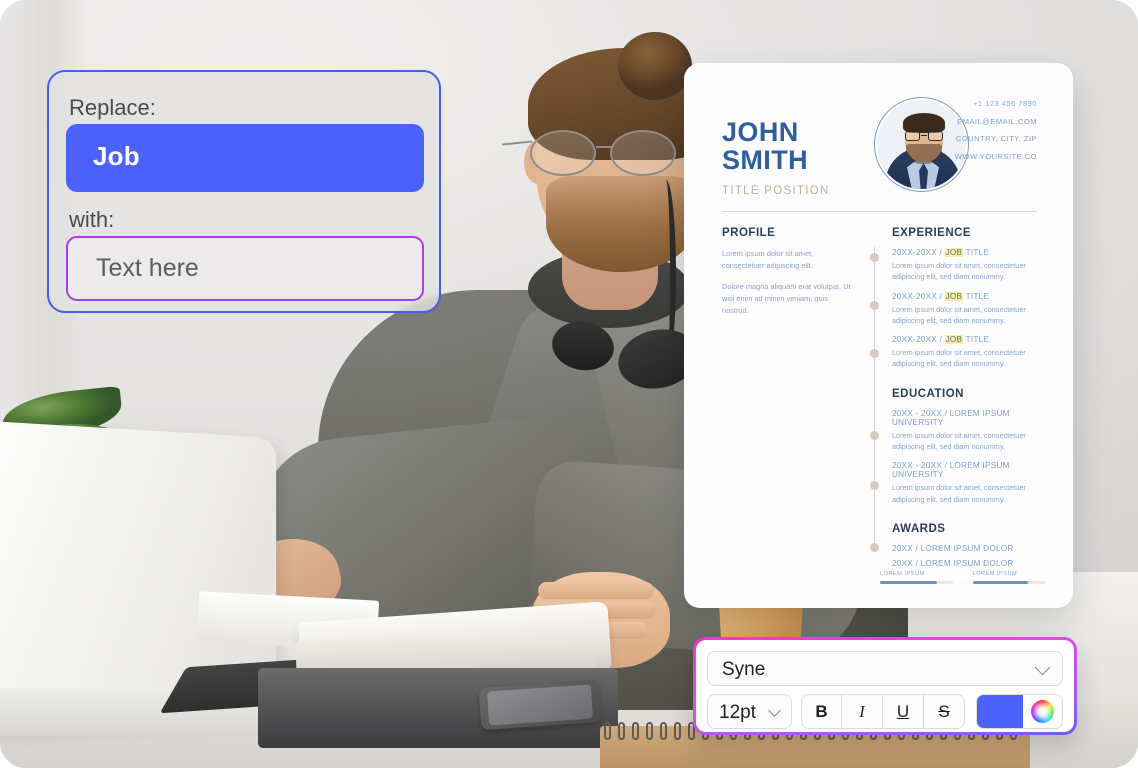  Describe the element at coordinates (737, 712) in the screenshot. I see `font-size-value: 12pt` at that location.